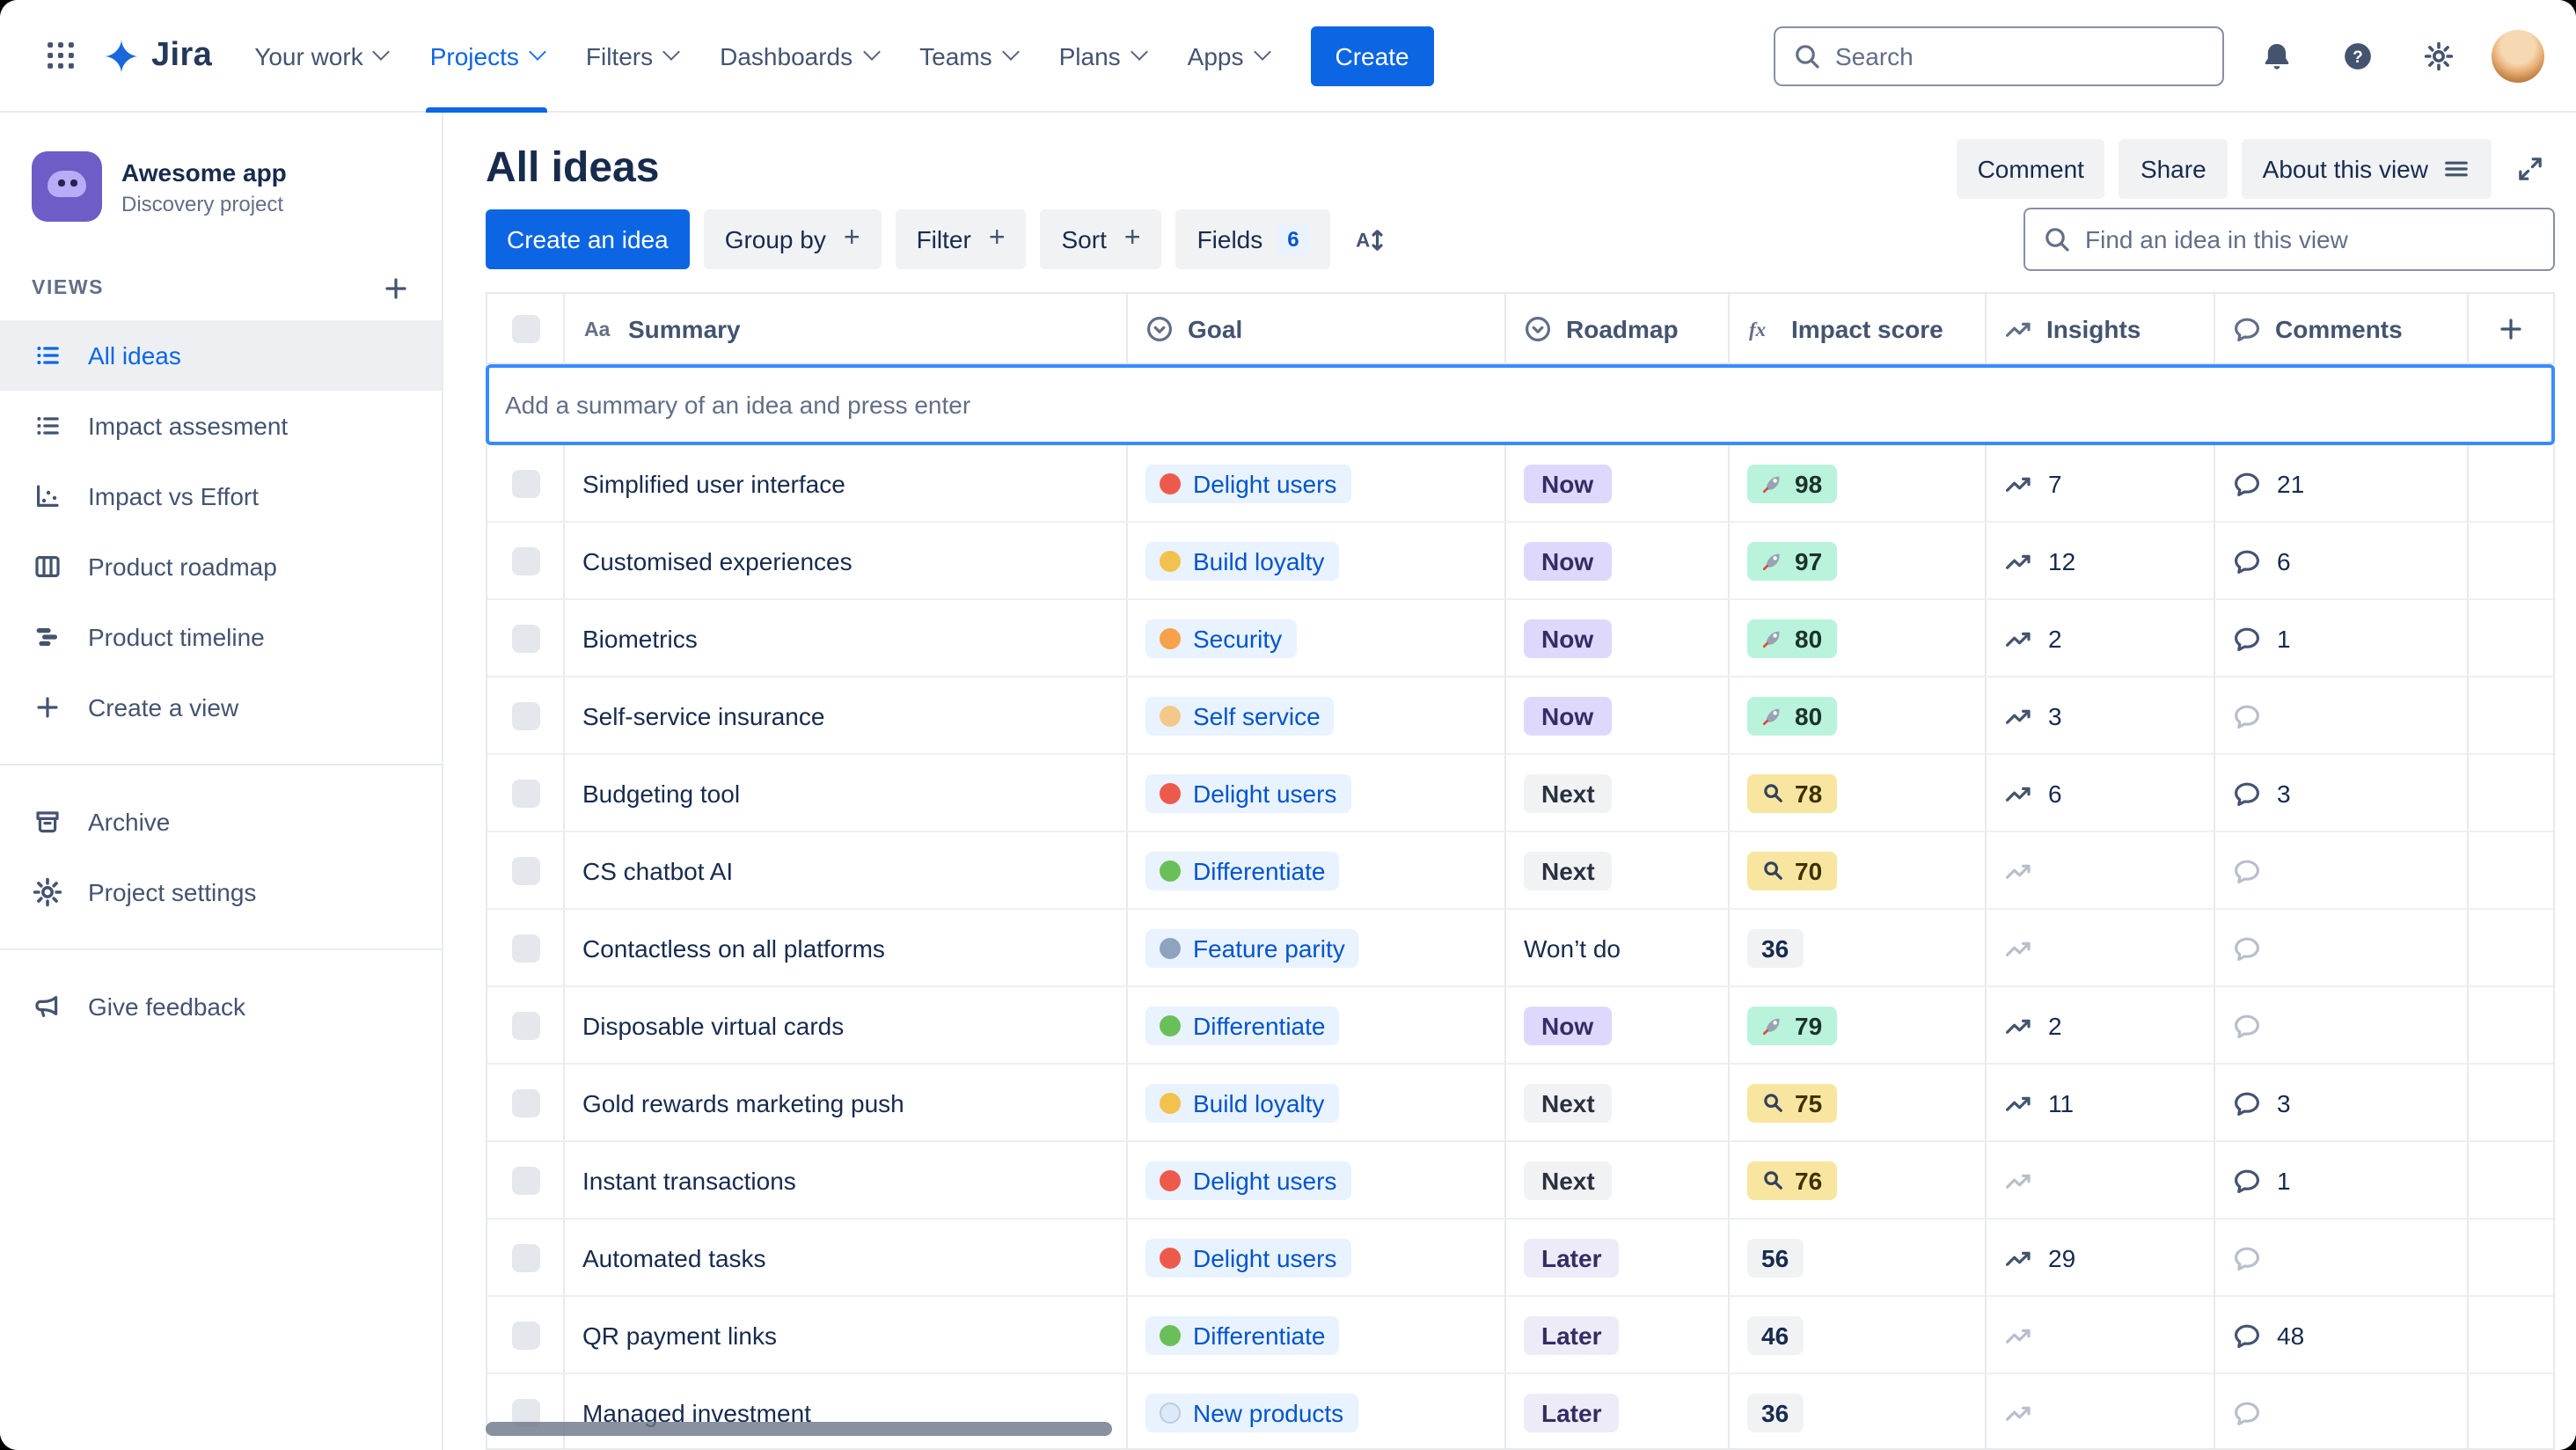 The image size is (2576, 1450). Describe the element at coordinates (2101, 1335) in the screenshot. I see `insights-cell` at that location.